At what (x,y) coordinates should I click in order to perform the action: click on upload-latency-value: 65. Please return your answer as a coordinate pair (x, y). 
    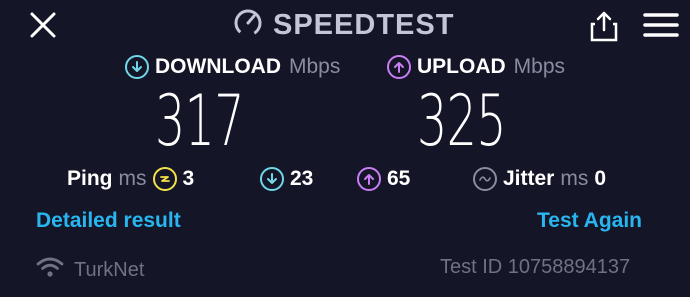
    Looking at the image, I should click on (399, 178).